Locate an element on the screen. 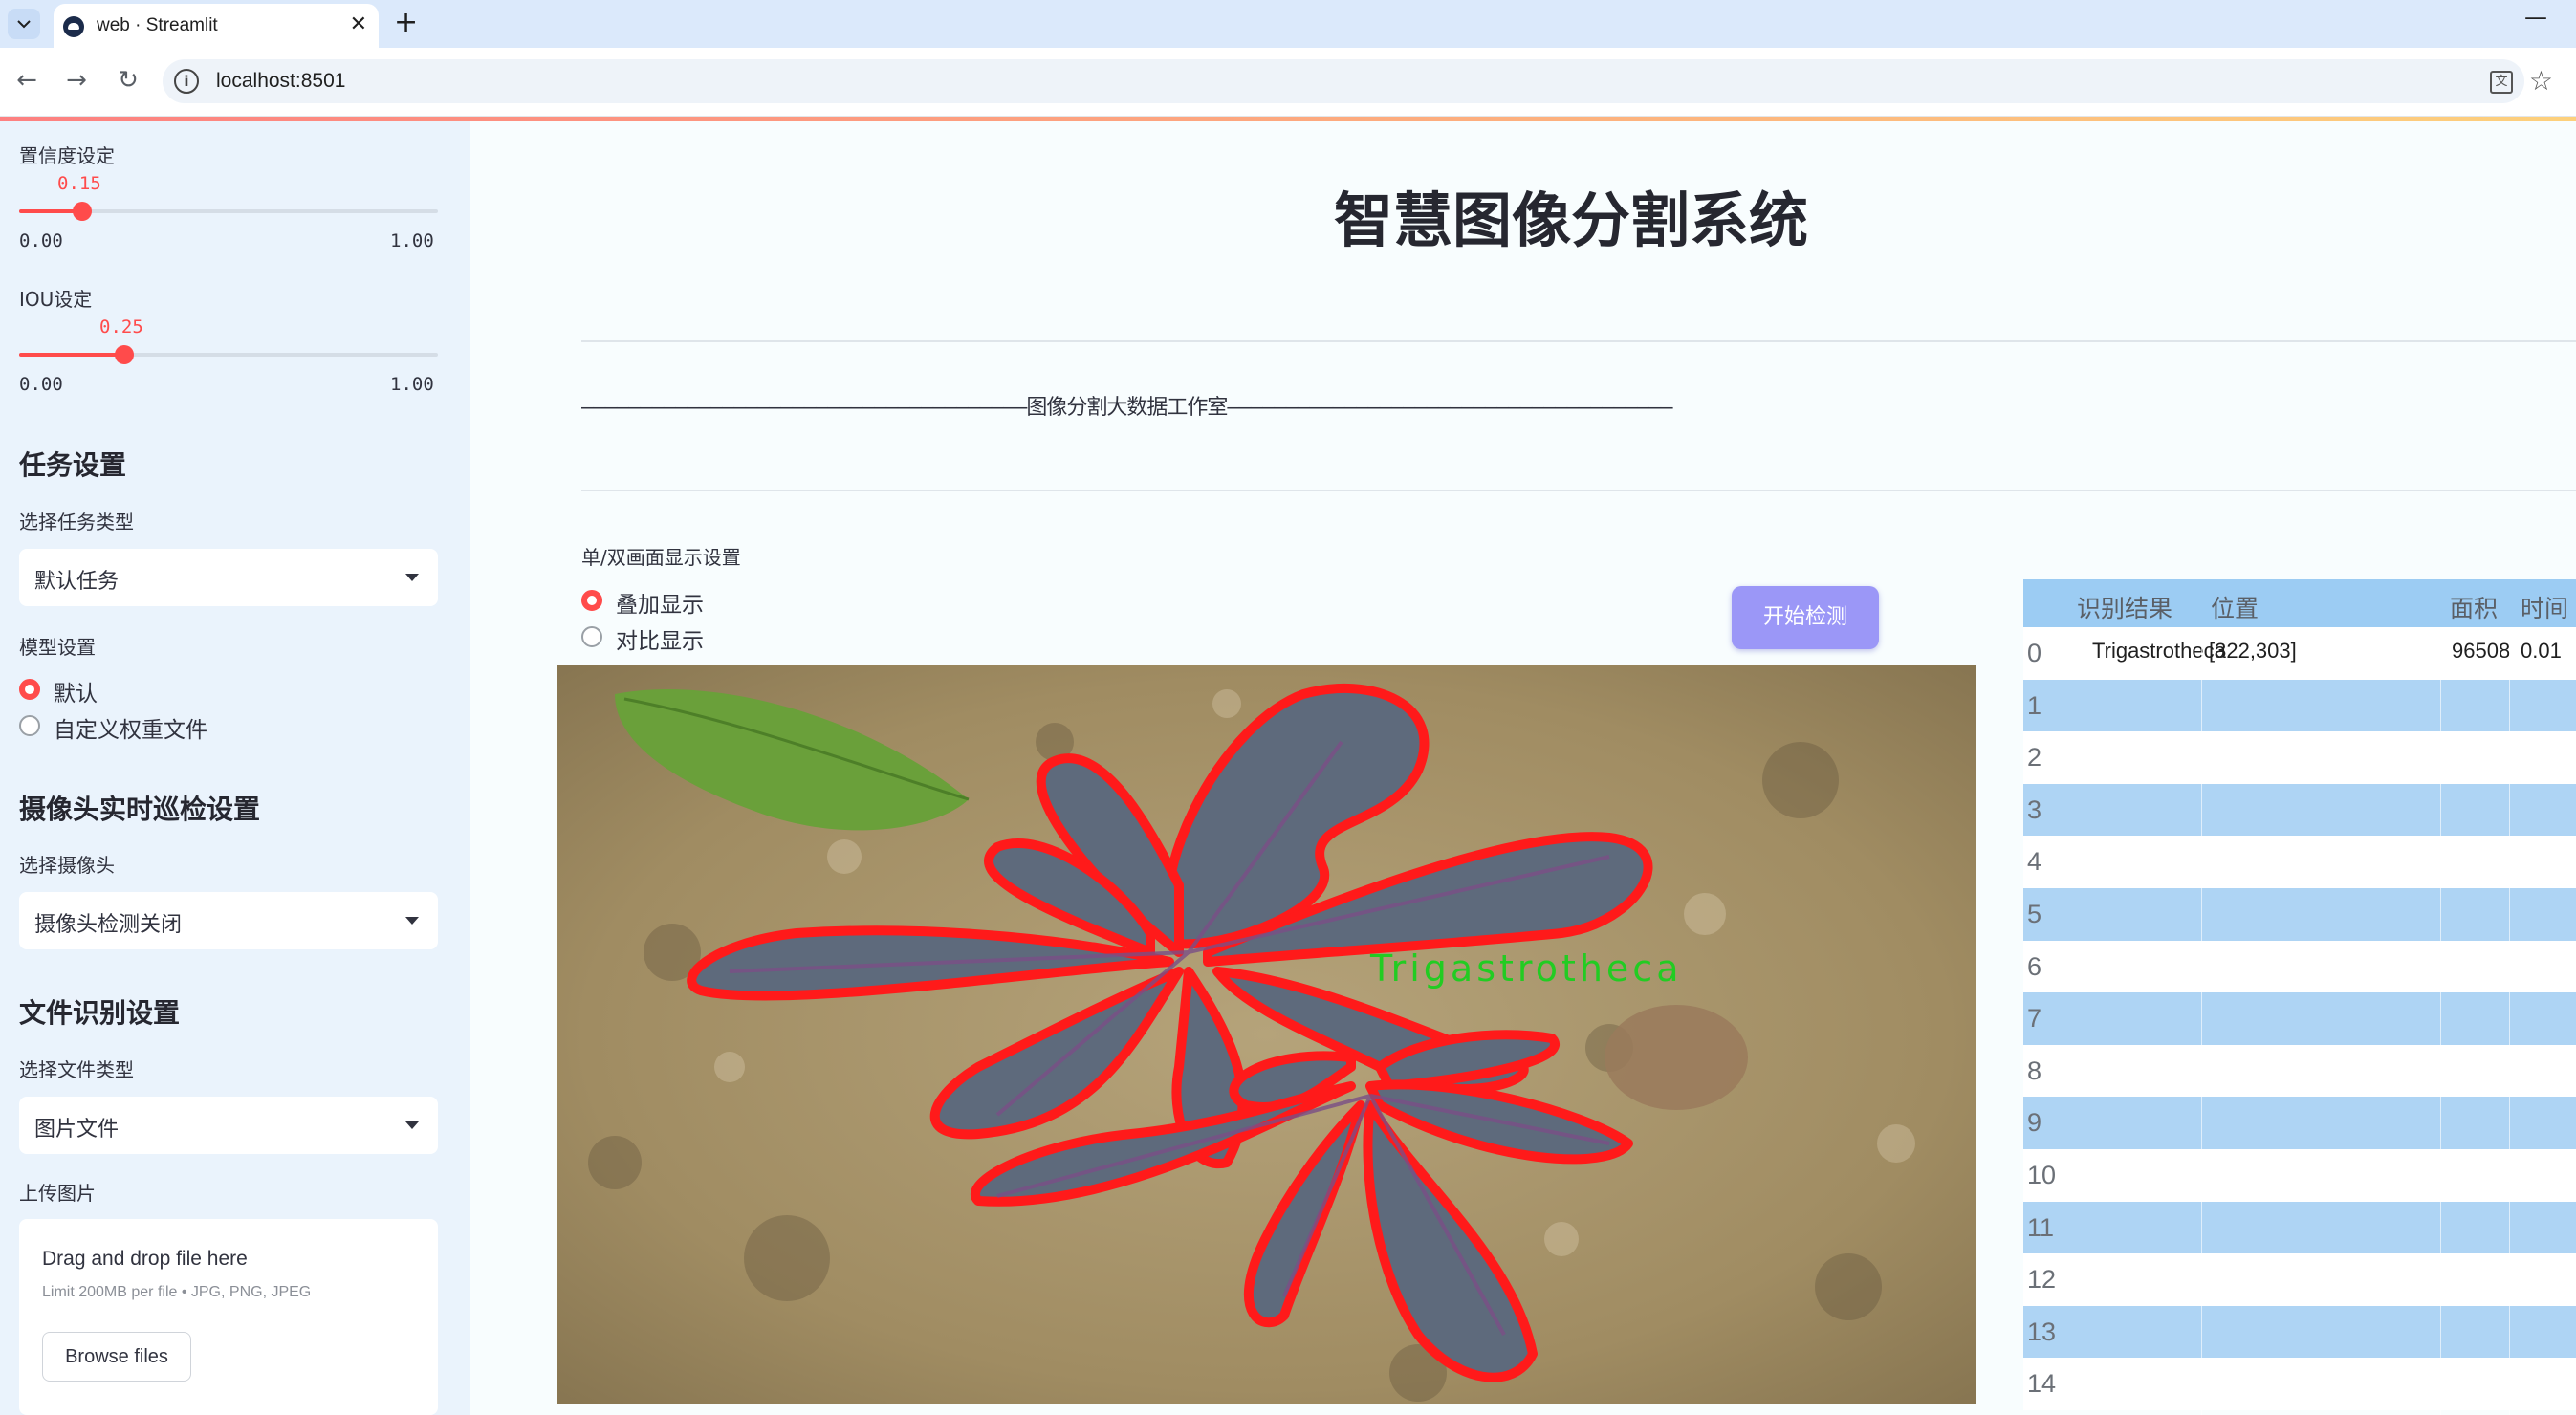 The width and height of the screenshot is (2576, 1415). table-row: 9 is located at coordinates (2299, 1123).